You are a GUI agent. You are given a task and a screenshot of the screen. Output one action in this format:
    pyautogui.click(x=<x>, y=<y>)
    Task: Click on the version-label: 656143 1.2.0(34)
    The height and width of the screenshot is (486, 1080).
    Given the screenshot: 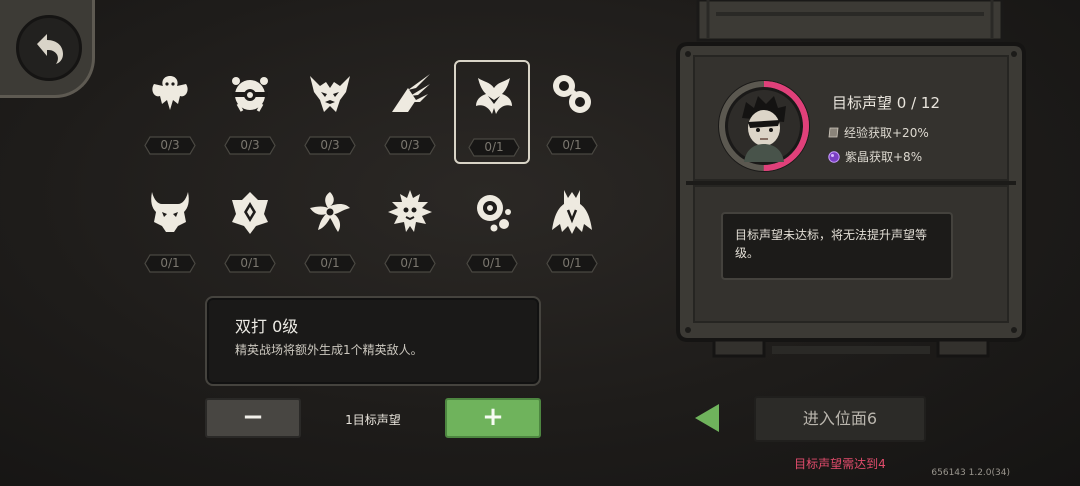 What is the action you would take?
    pyautogui.click(x=970, y=473)
    